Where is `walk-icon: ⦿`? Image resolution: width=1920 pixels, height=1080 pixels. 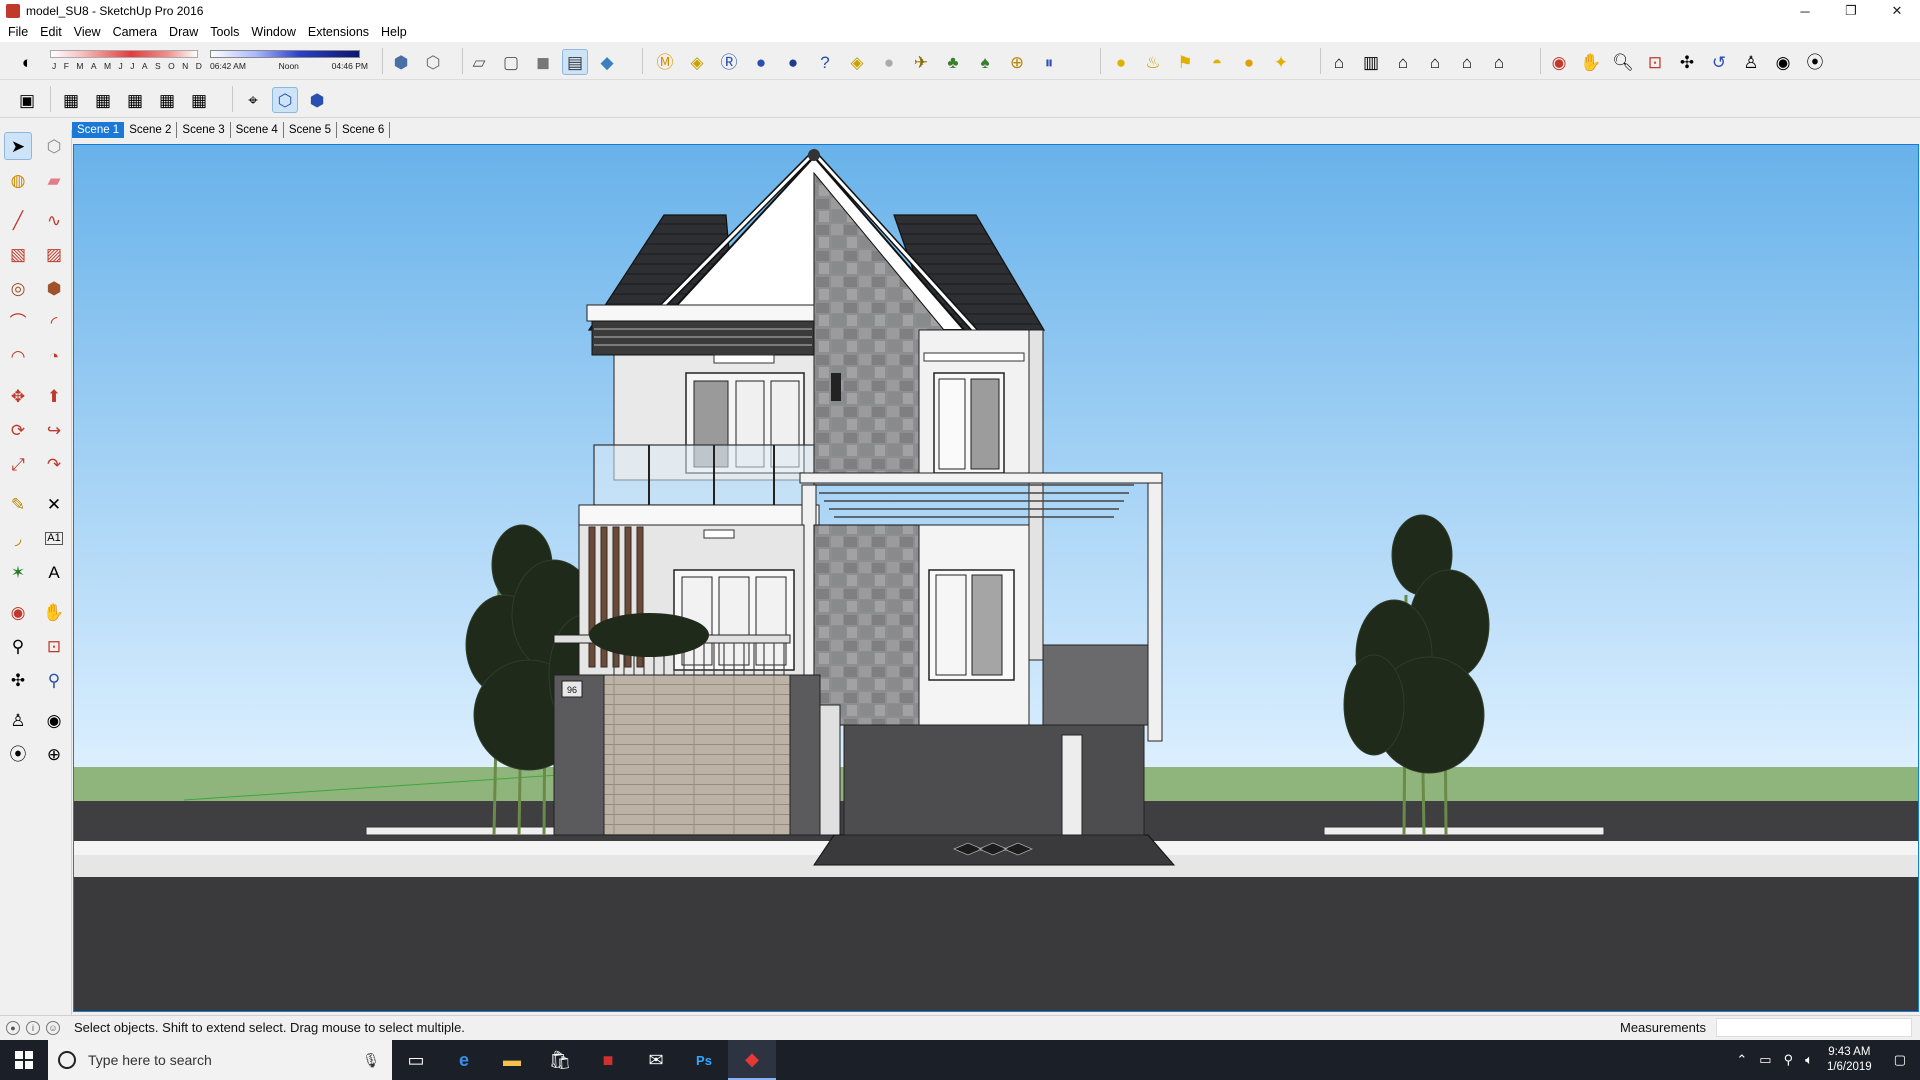
walk-icon: ⦿ is located at coordinates (1815, 62).